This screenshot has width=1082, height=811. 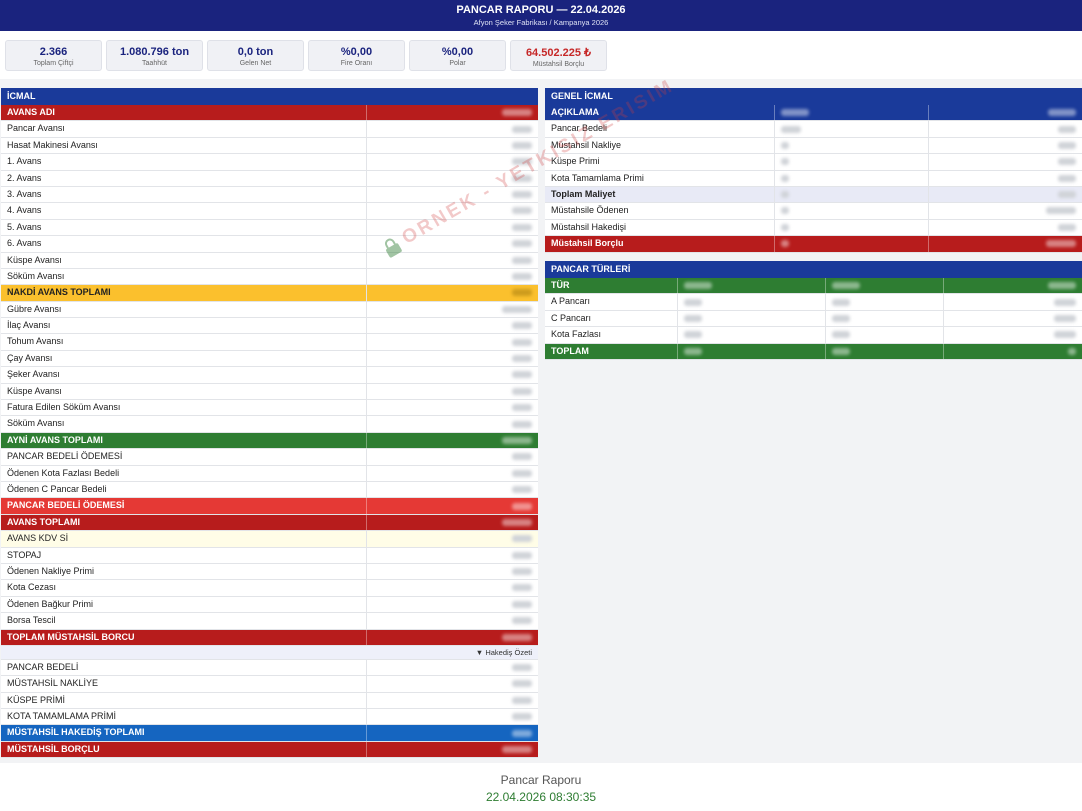 I want to click on table-row: 2. Avans, so click(x=269, y=178).